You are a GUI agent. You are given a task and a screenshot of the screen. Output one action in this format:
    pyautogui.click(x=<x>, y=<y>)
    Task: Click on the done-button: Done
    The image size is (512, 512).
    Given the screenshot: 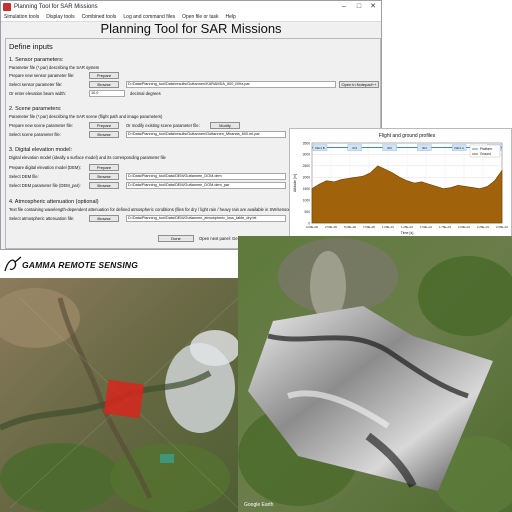 What is the action you would take?
    pyautogui.click(x=176, y=238)
    